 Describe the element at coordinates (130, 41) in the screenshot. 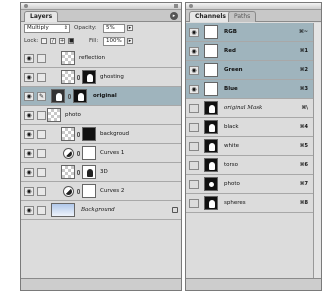

I see `fill-slider-arrow-icon: ▸` at that location.